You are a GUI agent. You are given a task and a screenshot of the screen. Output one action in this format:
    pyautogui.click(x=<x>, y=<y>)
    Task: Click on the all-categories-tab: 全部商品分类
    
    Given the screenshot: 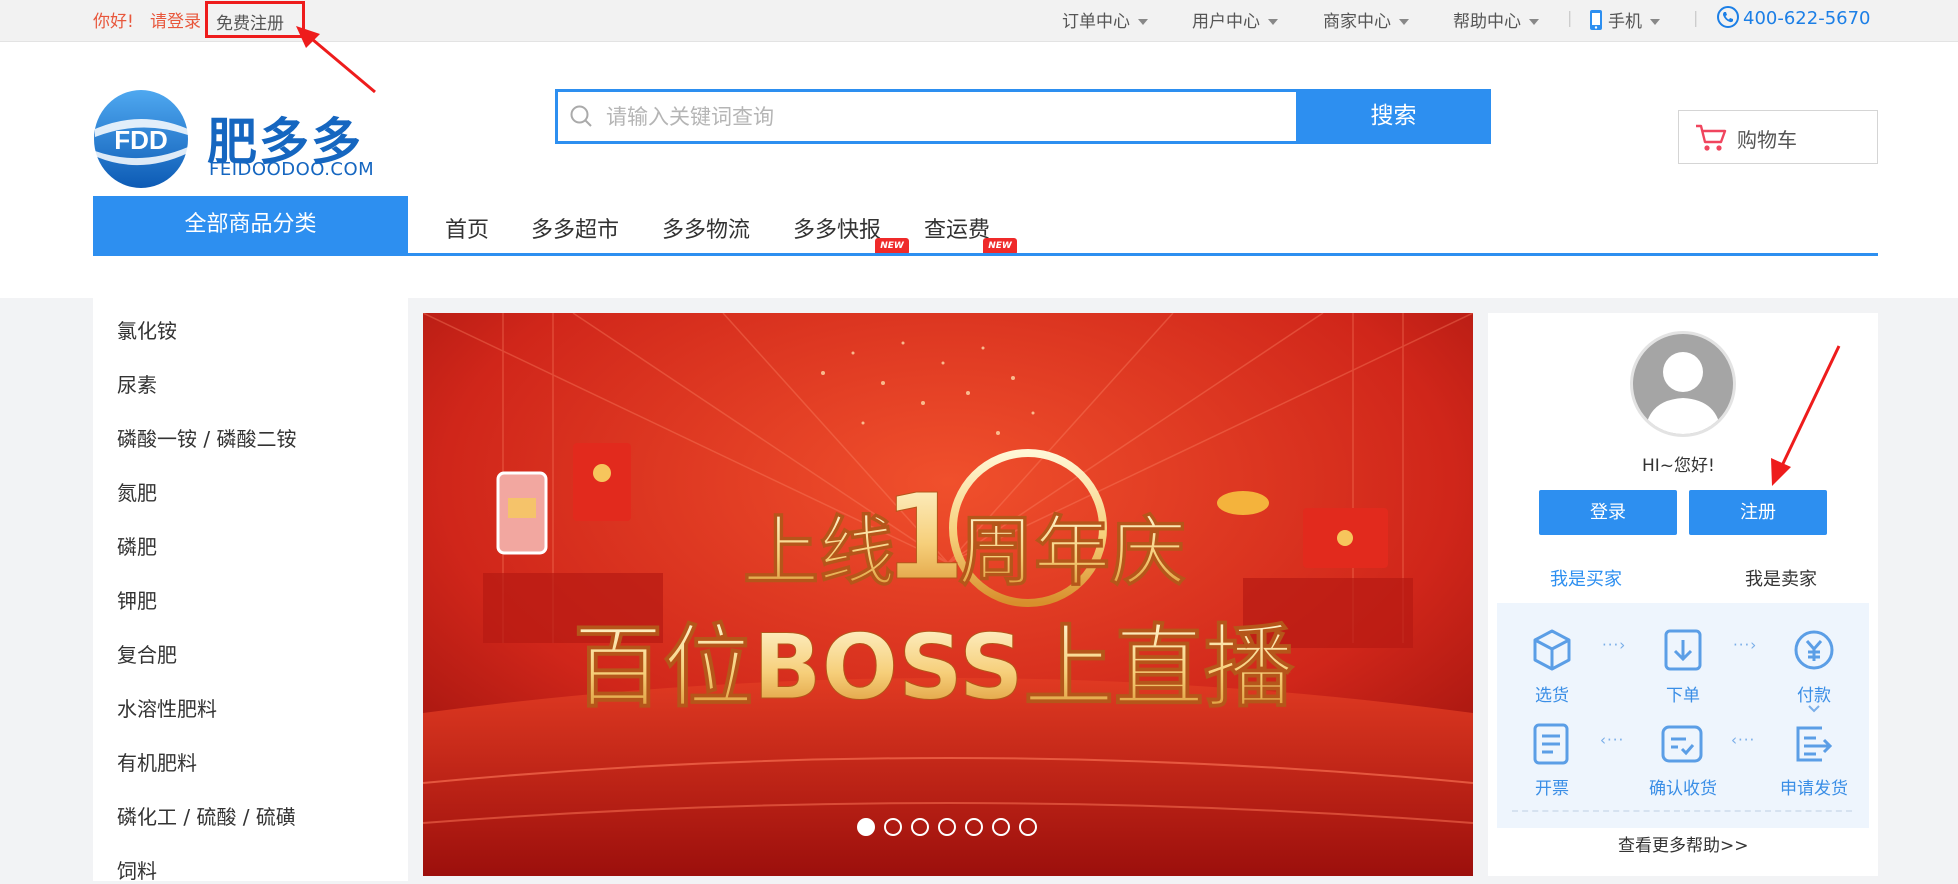 What is the action you would take?
    pyautogui.click(x=250, y=225)
    